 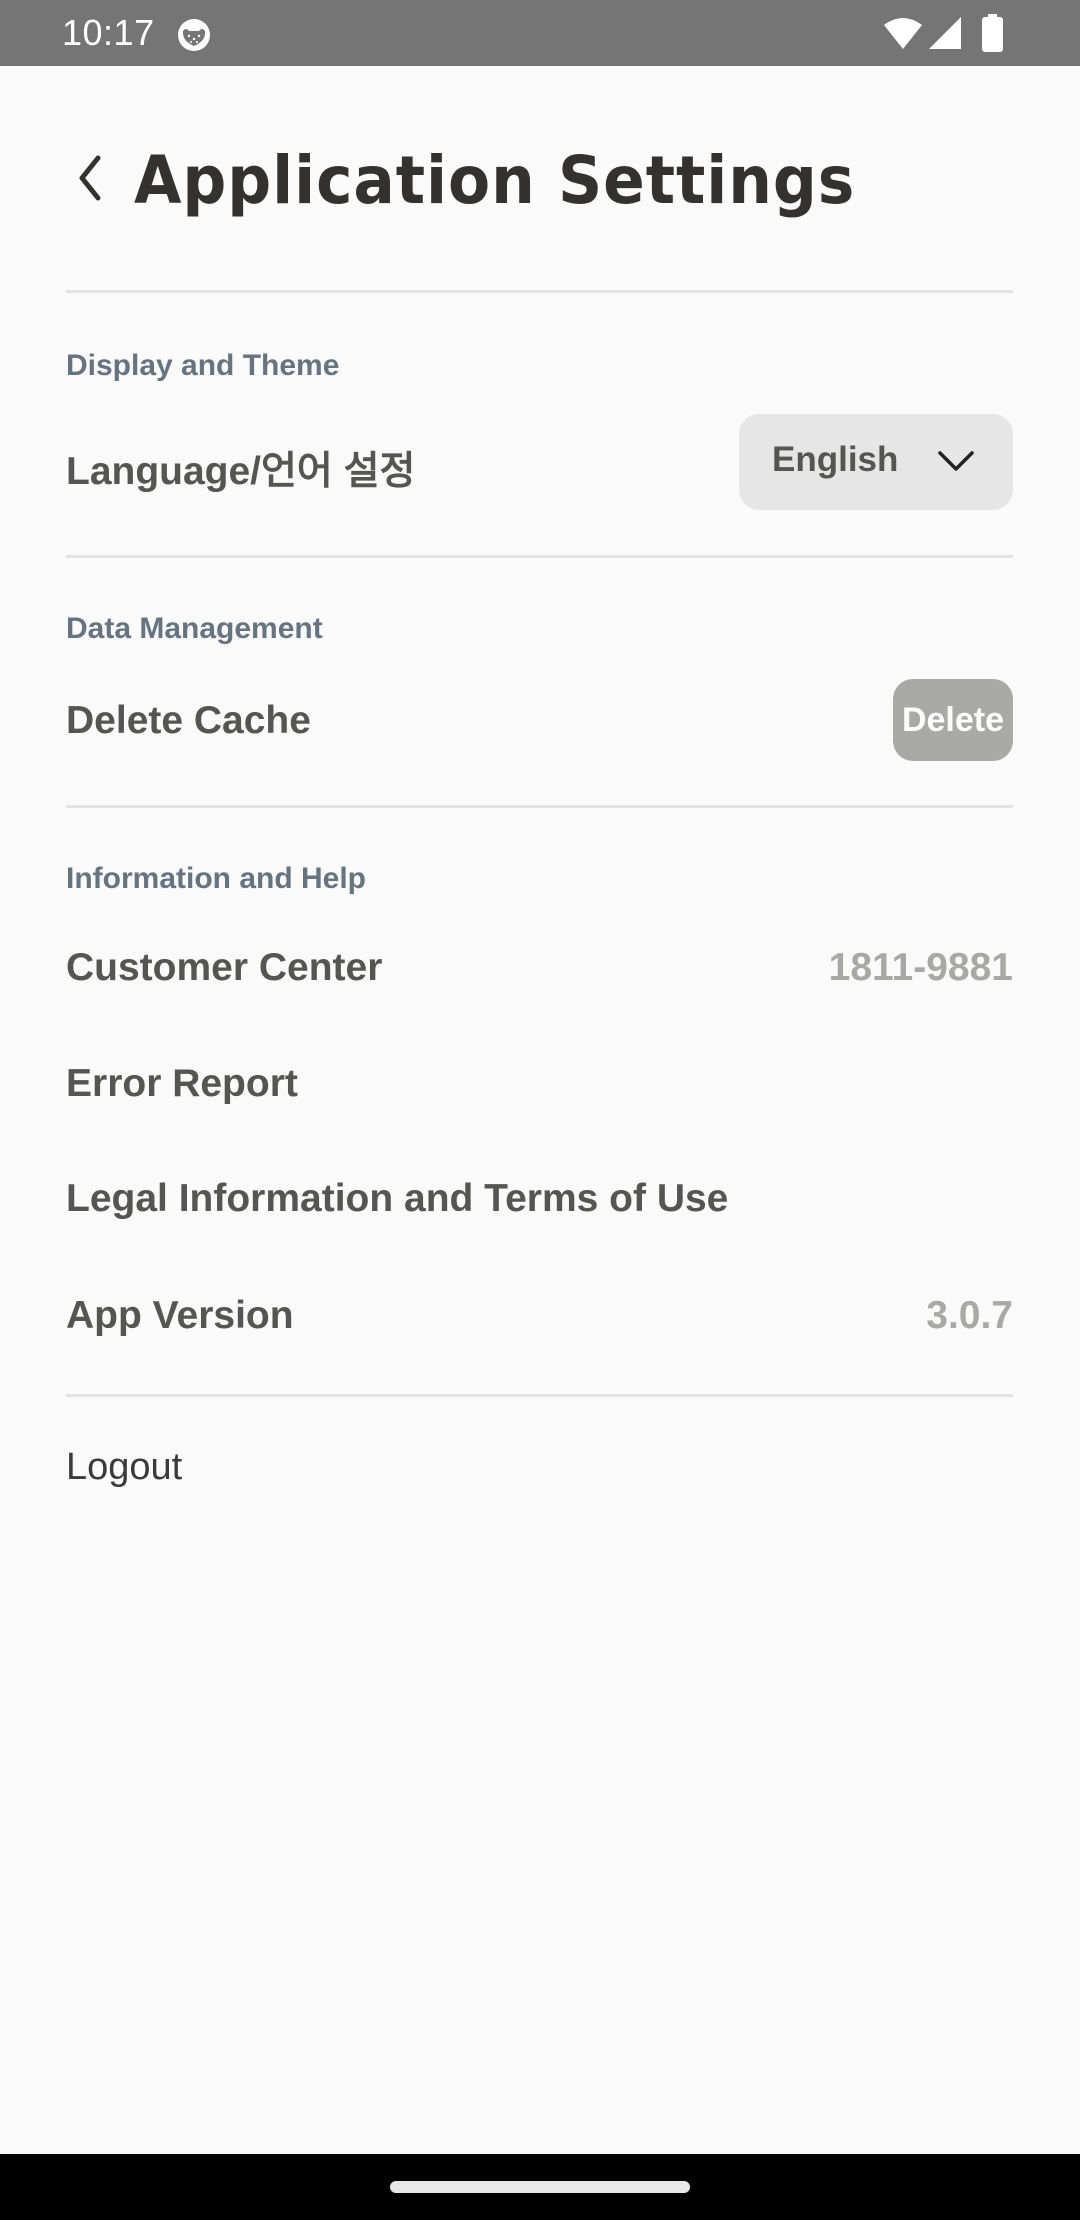 I want to click on customer-center-item: Customer Center, so click(x=224, y=968).